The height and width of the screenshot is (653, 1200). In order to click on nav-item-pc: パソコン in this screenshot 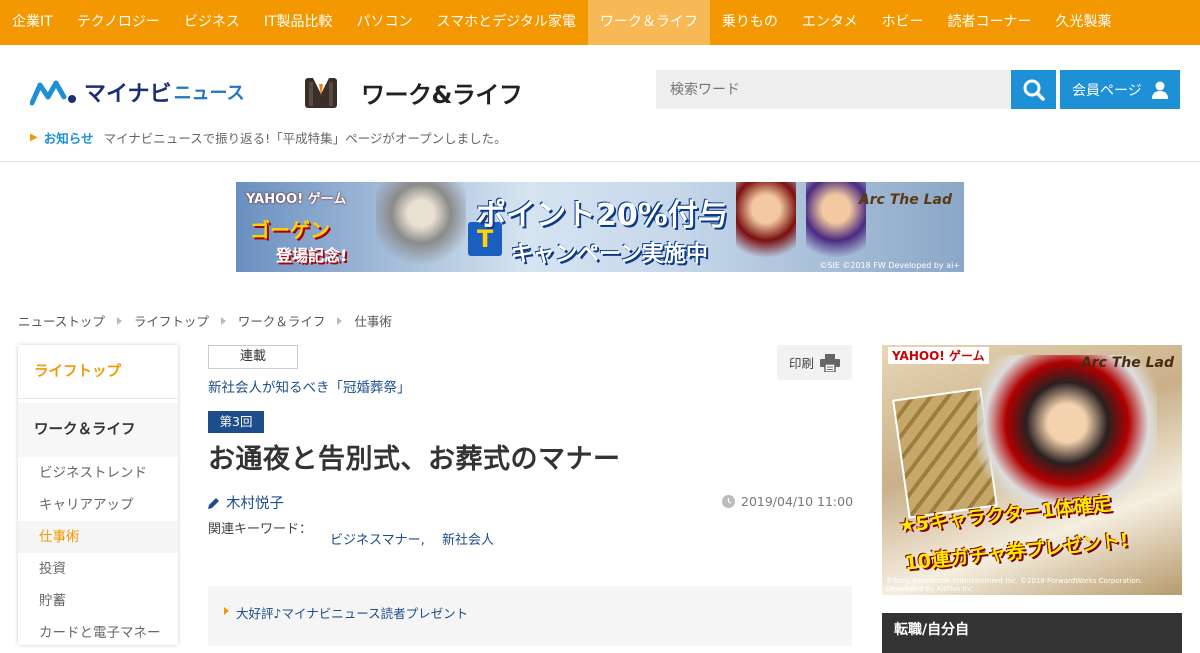, I will do `click(385, 22)`.